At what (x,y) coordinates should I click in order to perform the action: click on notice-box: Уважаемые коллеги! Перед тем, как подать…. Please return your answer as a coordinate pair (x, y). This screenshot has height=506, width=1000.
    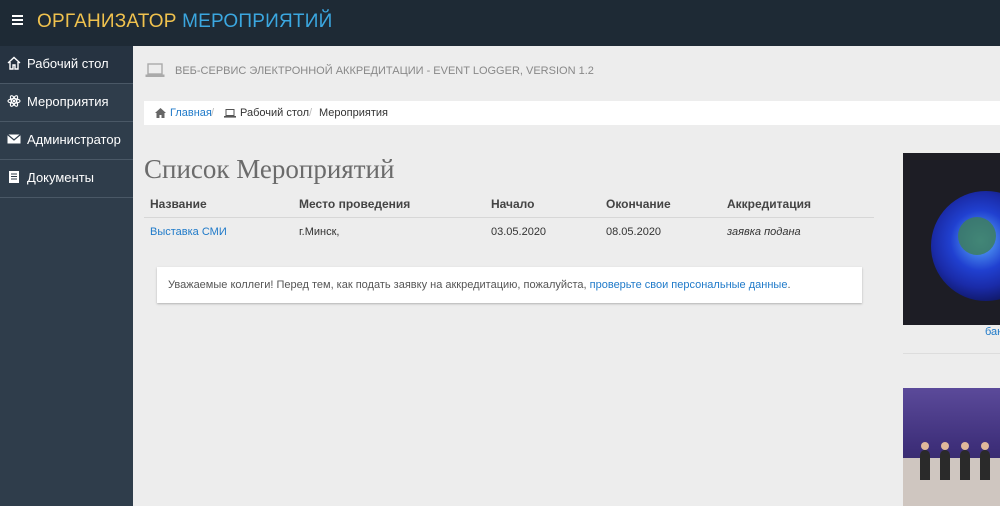
    Looking at the image, I should click on (509, 285).